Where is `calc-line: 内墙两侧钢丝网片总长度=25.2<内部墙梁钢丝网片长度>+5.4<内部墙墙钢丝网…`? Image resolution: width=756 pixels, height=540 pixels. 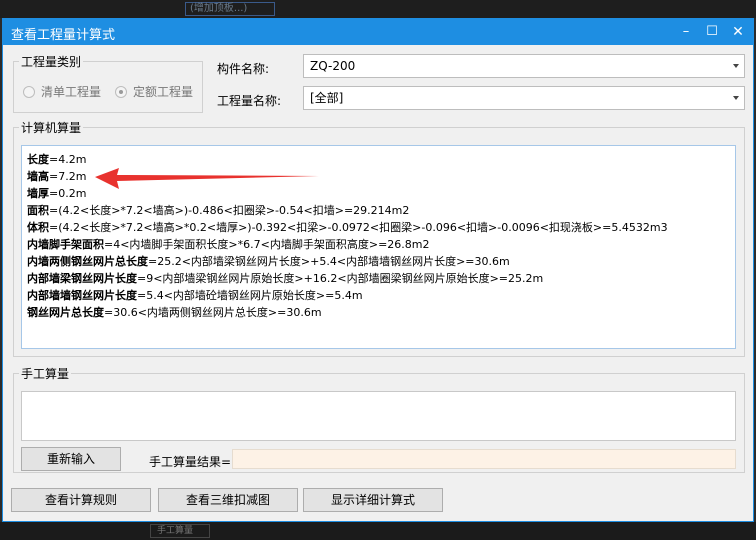
calc-line: 内墙两侧钢丝网片总长度=25.2<内部墙梁钢丝网片长度>+5.4<内部墙墙钢丝网… is located at coordinates (268, 261).